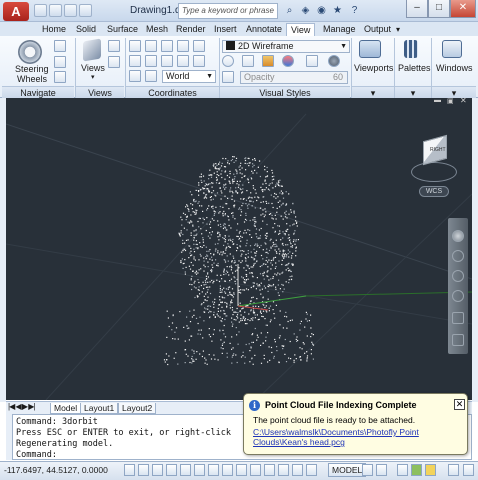  I want to click on tab-model: Model, so click(66, 408).